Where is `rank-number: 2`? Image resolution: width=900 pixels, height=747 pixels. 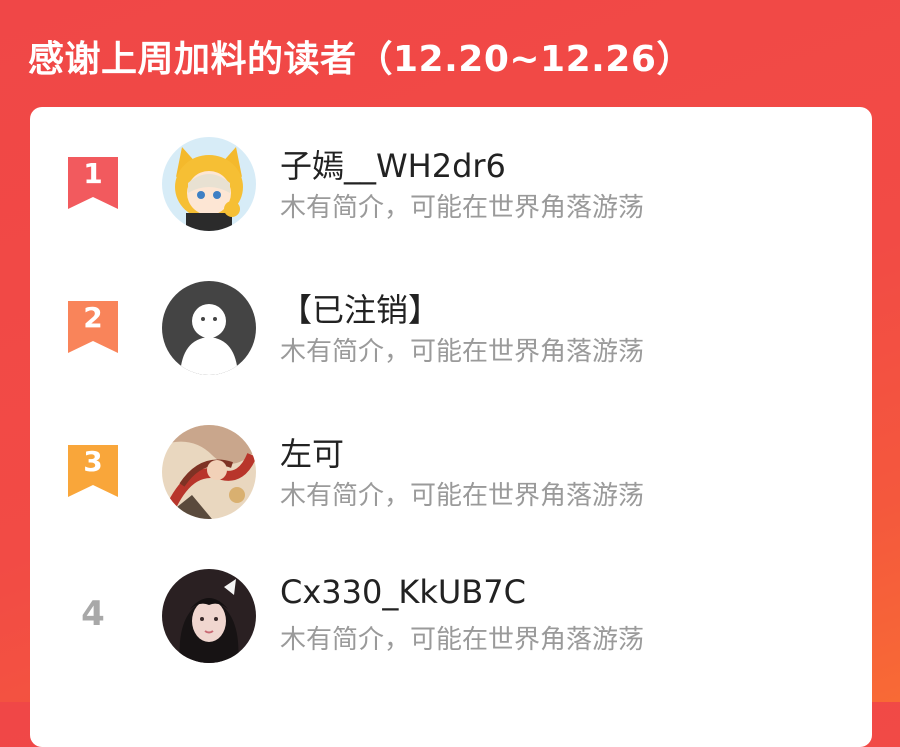 rank-number: 2 is located at coordinates (93, 317).